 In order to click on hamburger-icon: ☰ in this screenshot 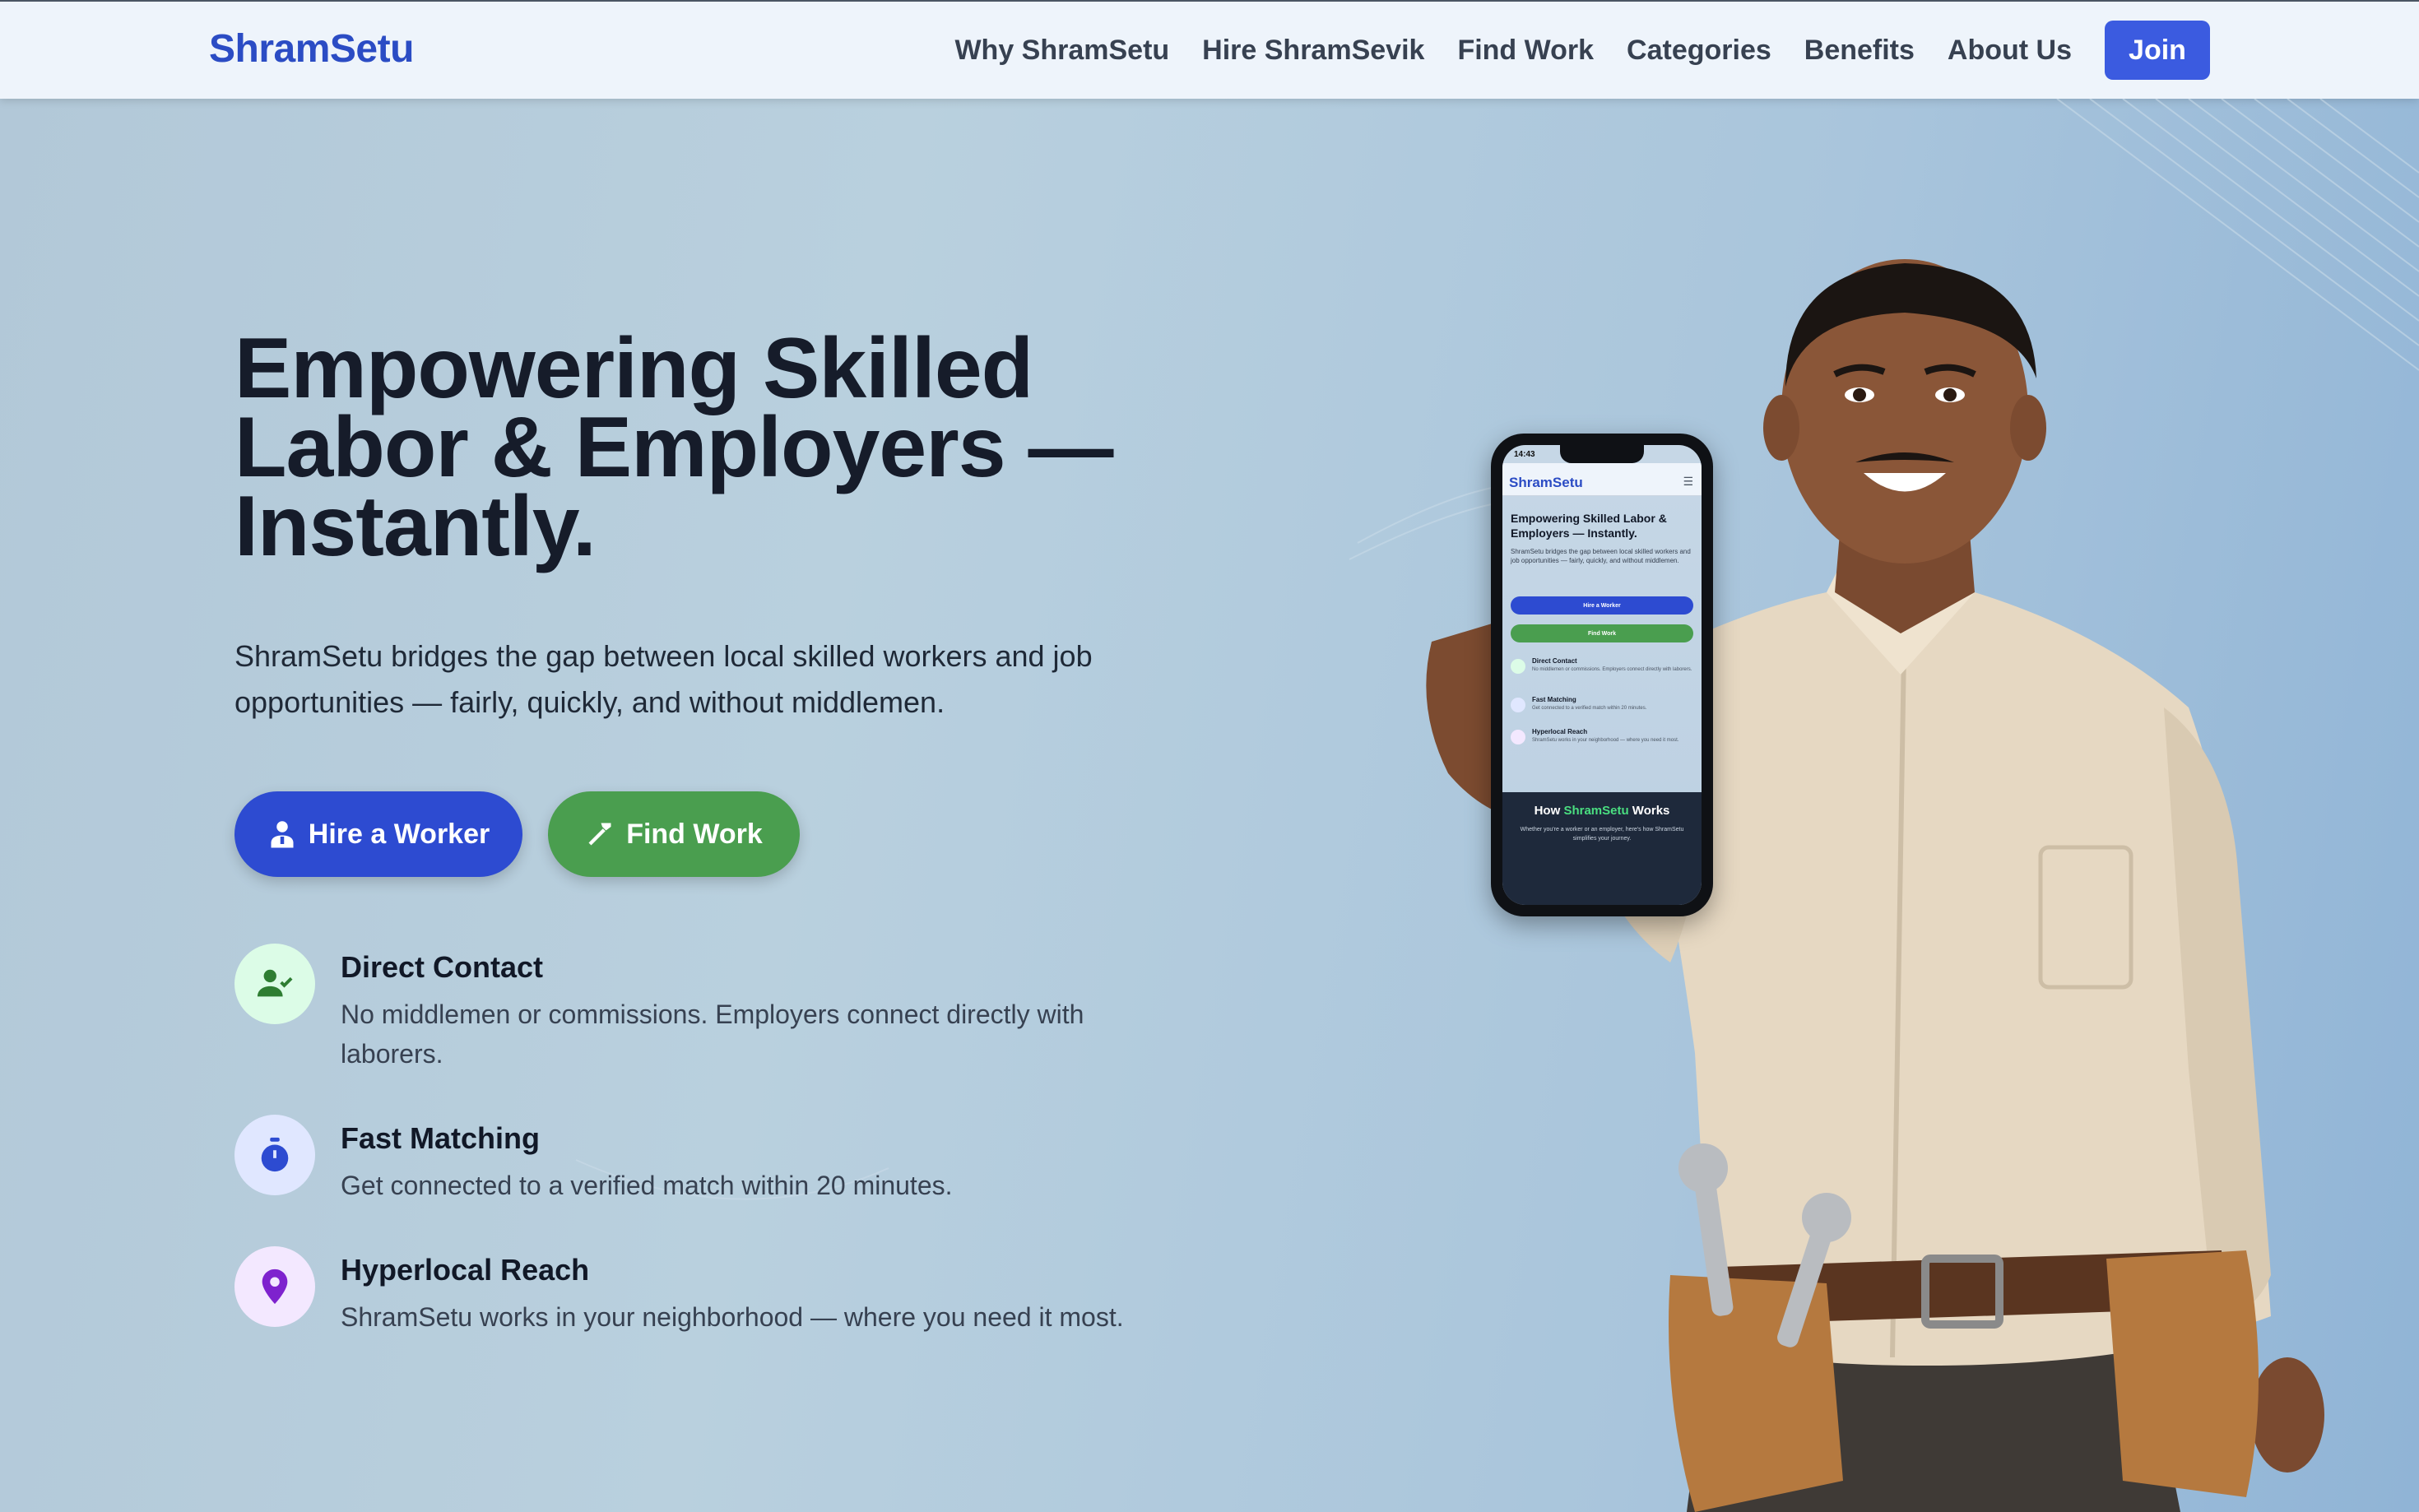, I will do `click(1688, 481)`.